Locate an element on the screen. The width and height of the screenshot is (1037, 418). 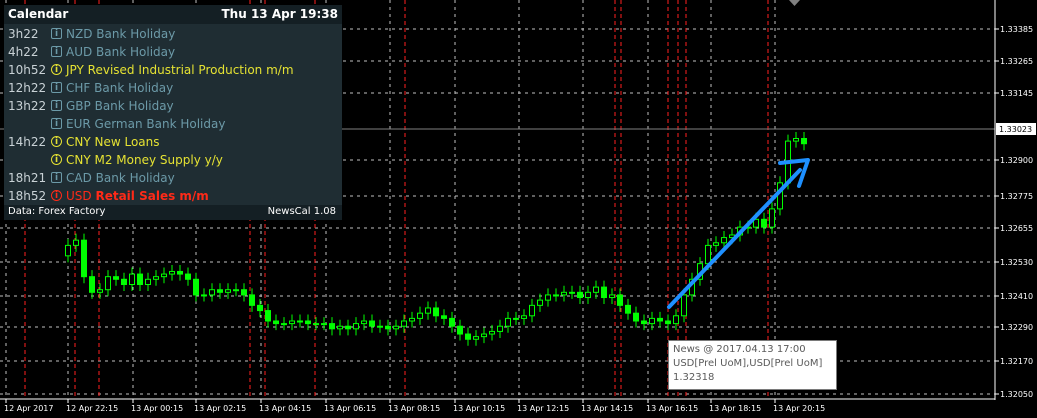
calendar-event-row: i EUR German Bank Holiday is located at coordinates (173, 124).